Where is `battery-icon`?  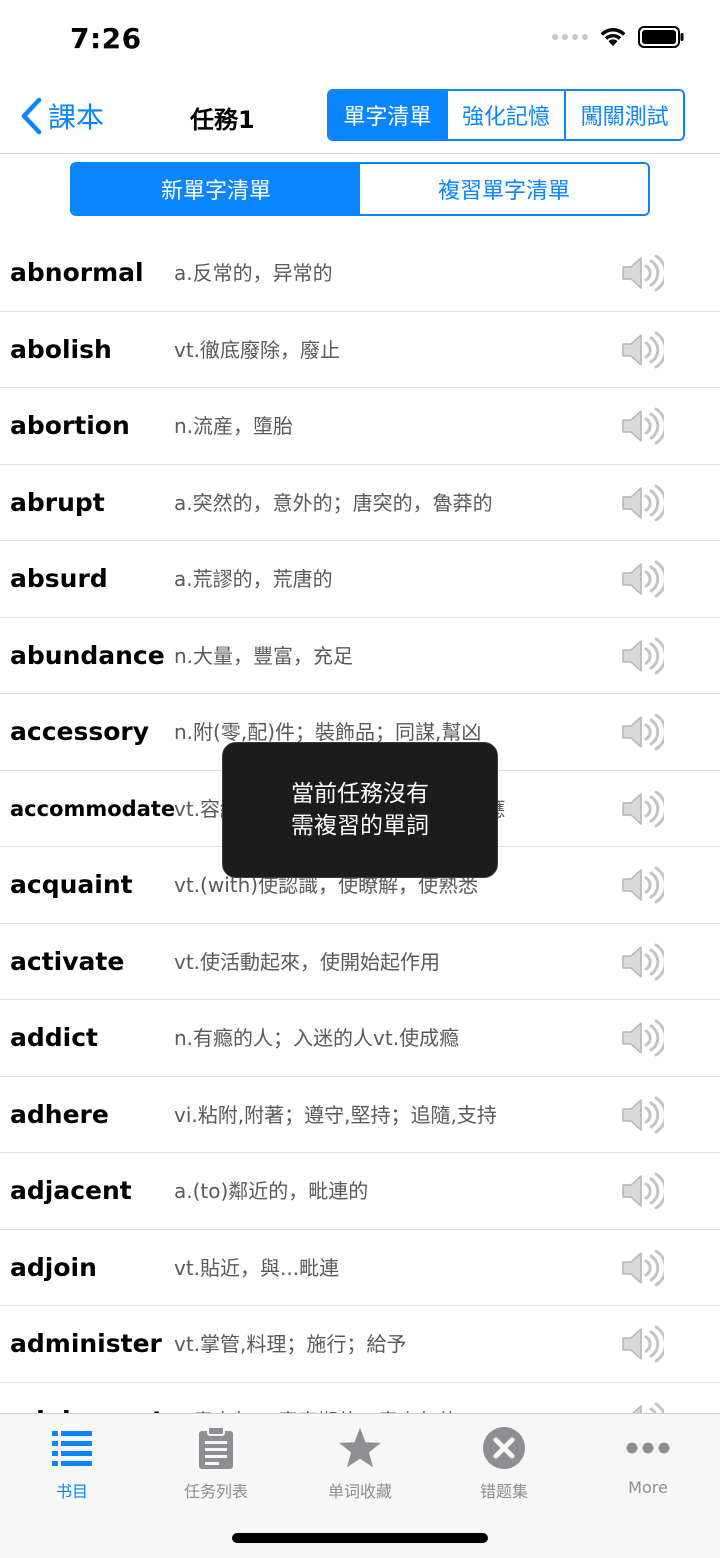 battery-icon is located at coordinates (661, 37).